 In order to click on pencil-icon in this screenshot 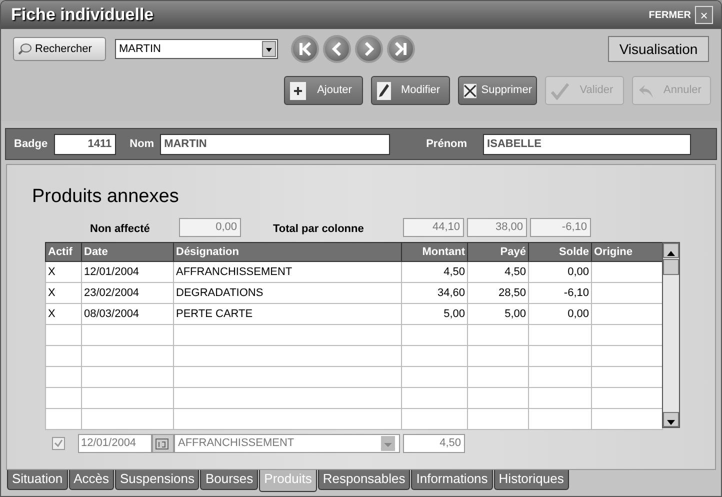, I will do `click(384, 90)`.